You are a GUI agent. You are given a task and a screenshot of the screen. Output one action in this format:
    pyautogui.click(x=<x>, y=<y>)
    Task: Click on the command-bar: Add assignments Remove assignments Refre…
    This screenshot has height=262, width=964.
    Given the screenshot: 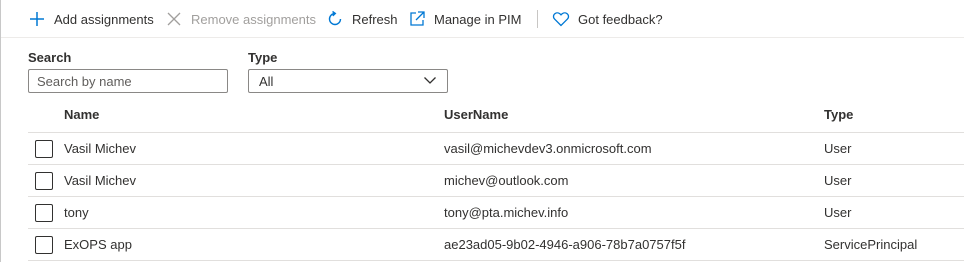 What is the action you would take?
    pyautogui.click(x=482, y=19)
    